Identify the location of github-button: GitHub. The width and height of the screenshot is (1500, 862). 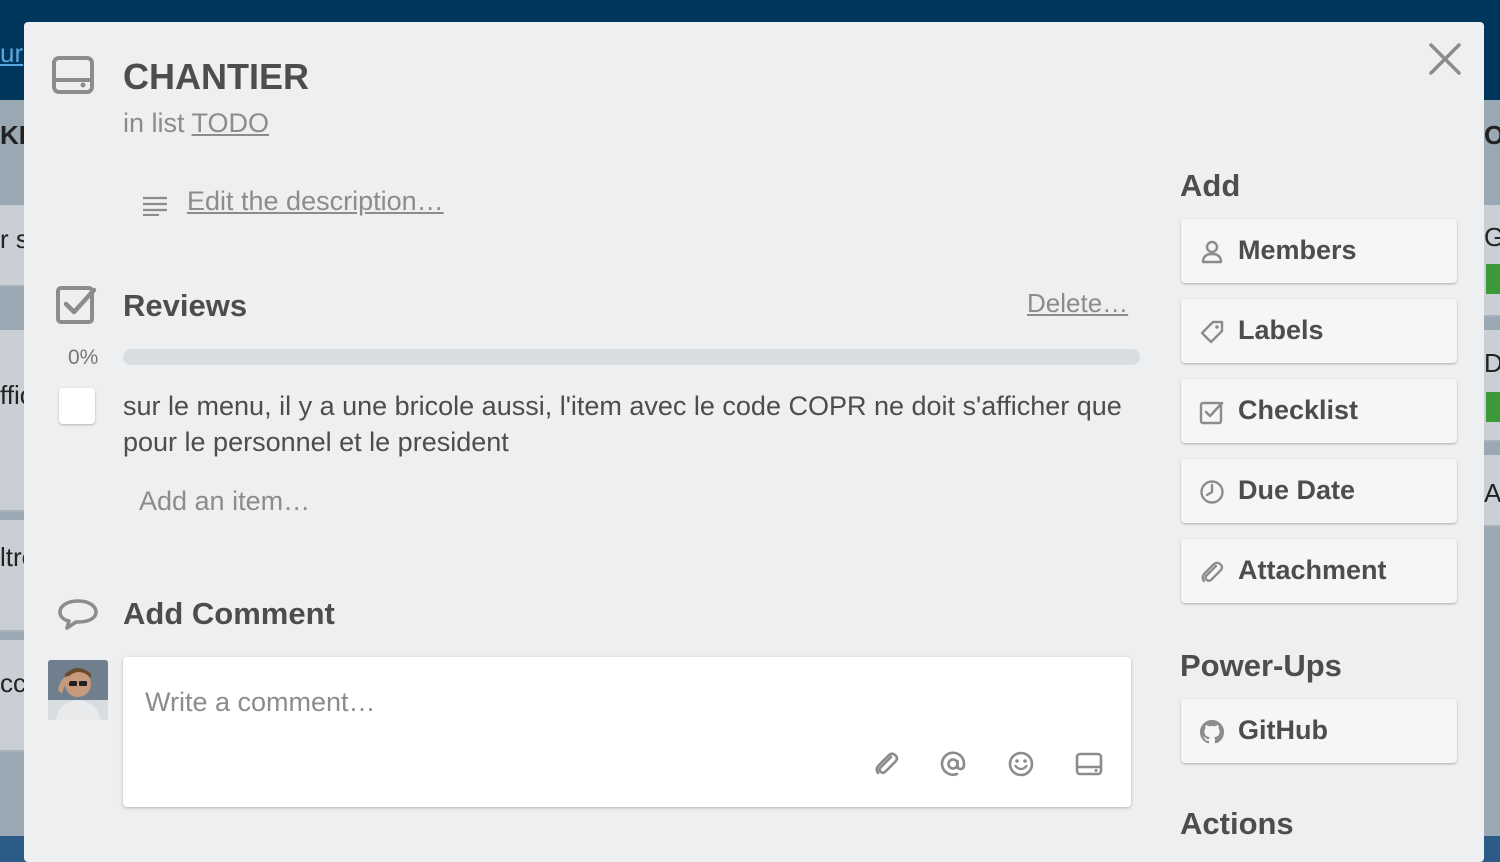
(1319, 731).